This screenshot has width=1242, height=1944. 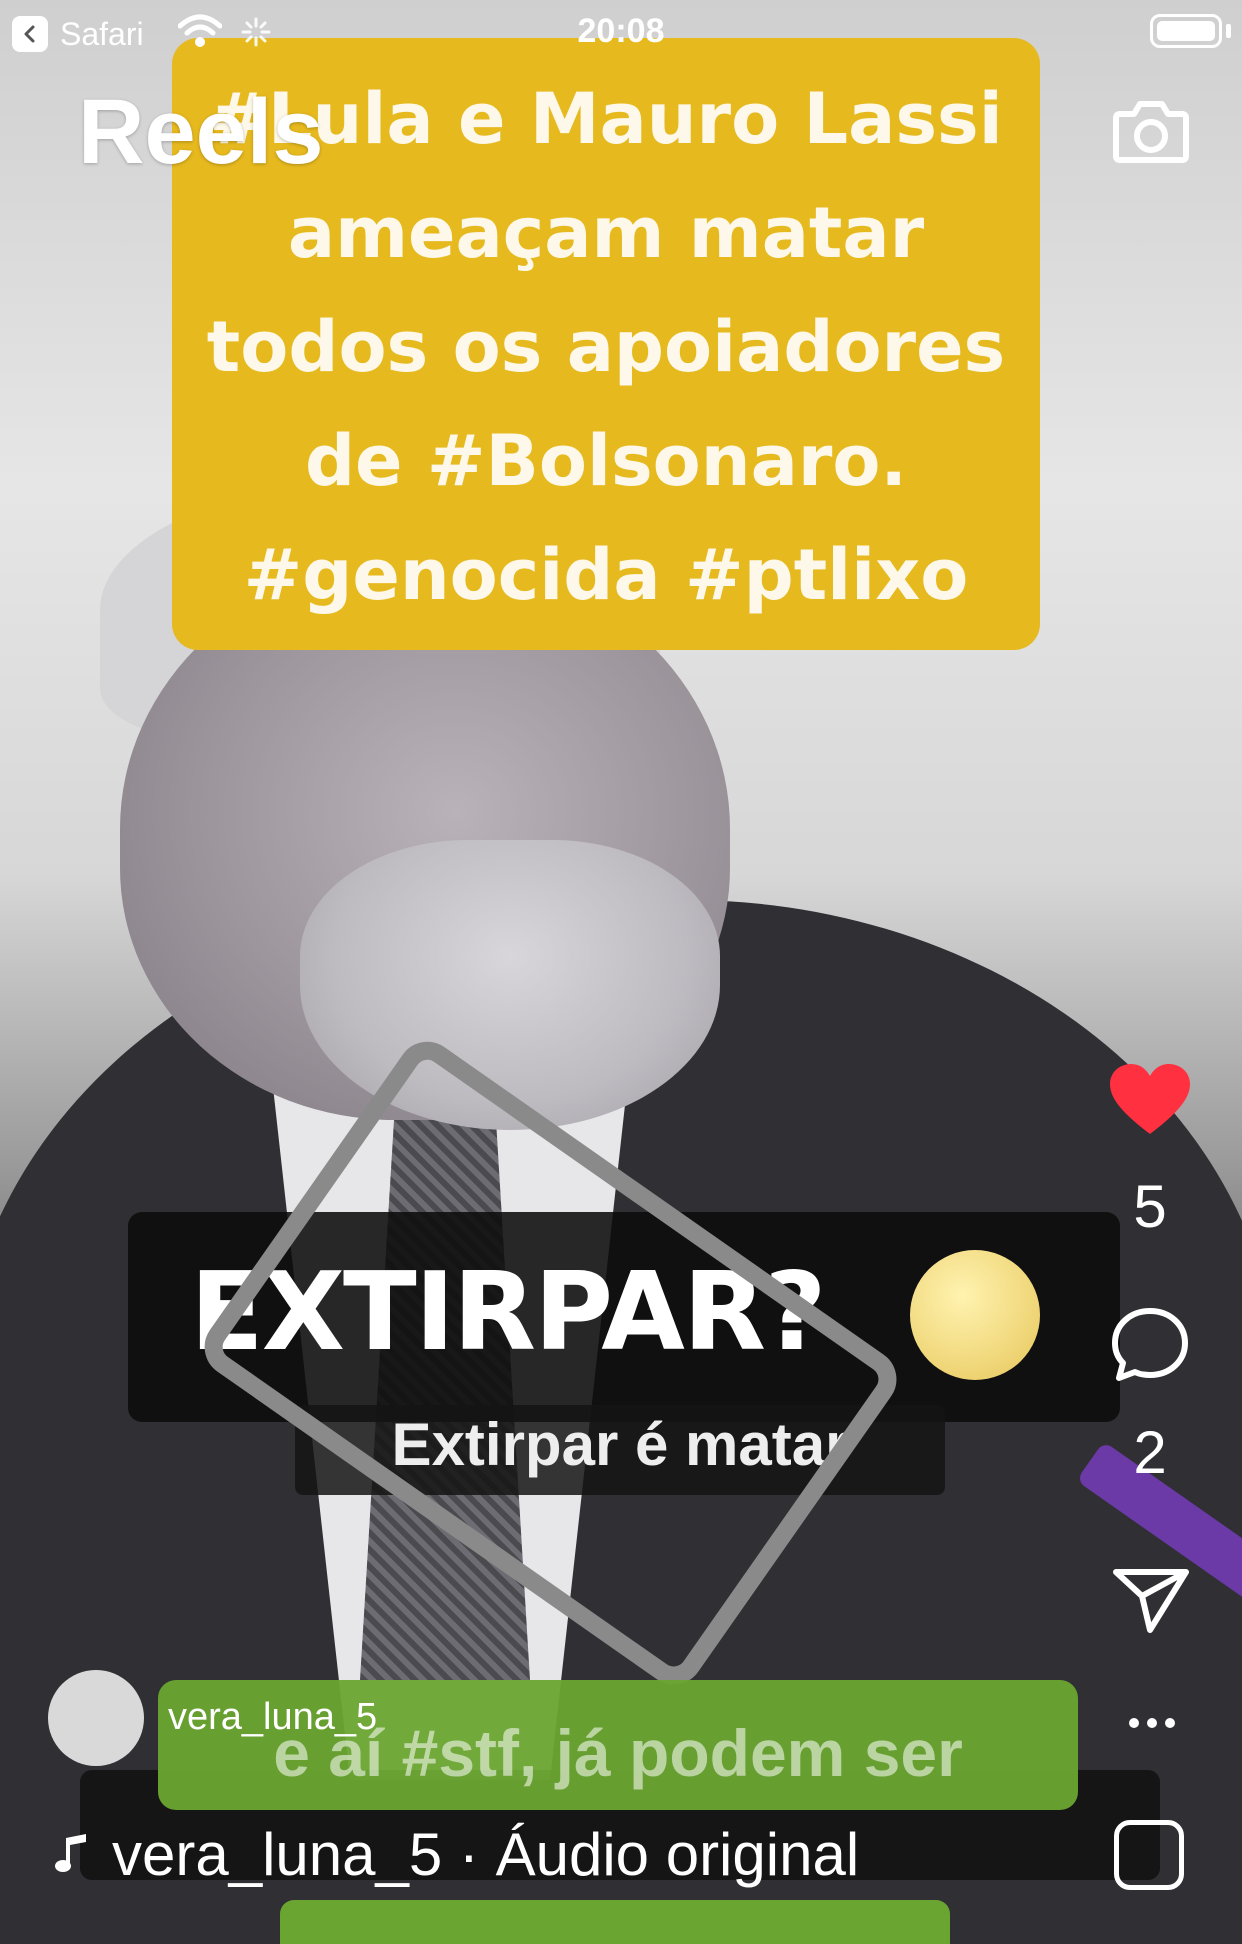 What do you see at coordinates (96, 1718) in the screenshot?
I see `avatar` at bounding box center [96, 1718].